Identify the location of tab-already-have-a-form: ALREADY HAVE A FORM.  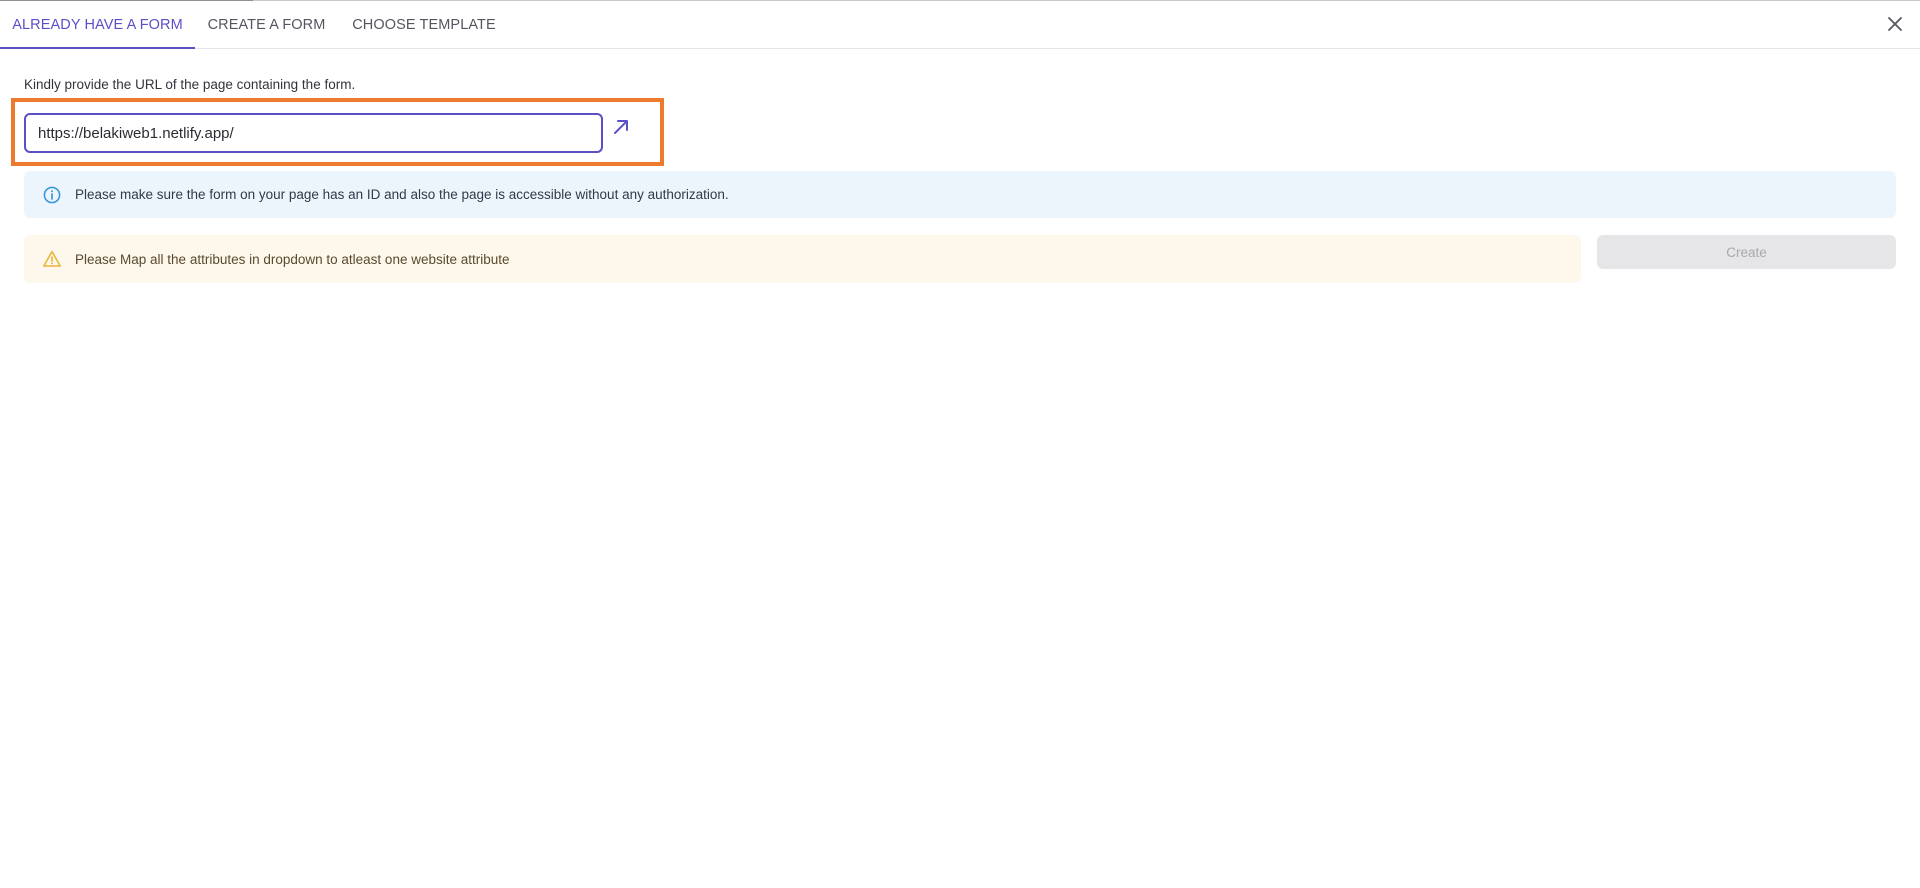
(97, 25).